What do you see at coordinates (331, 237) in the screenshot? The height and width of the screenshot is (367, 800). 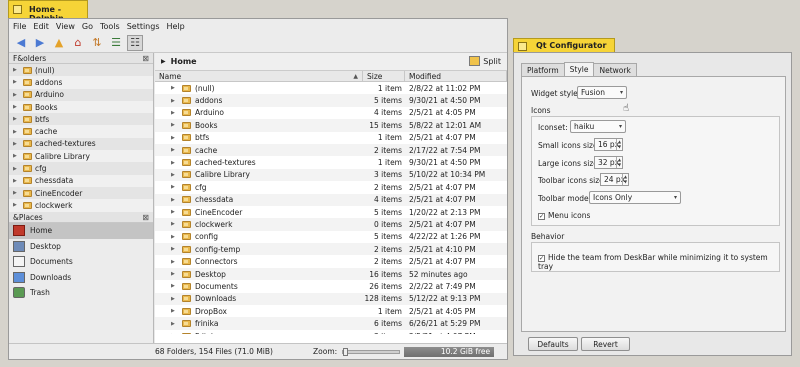 I see `file-row: ▶ config 5 items 4/22/22 at 1:26 PM` at bounding box center [331, 237].